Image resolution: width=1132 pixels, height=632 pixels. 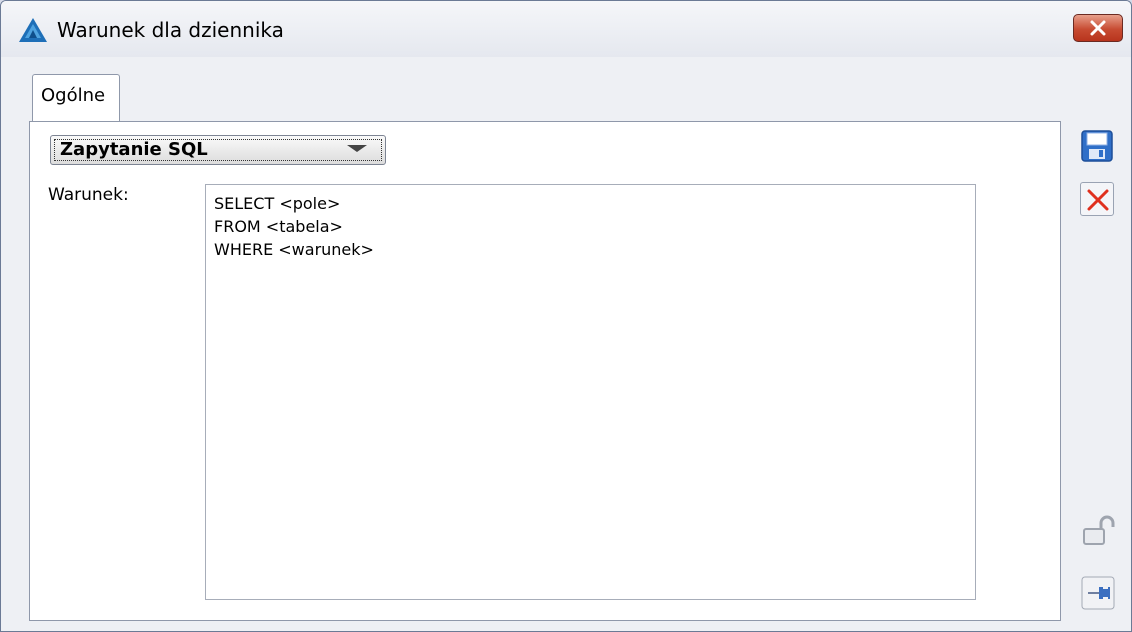 I want to click on cancel-button, so click(x=1097, y=199).